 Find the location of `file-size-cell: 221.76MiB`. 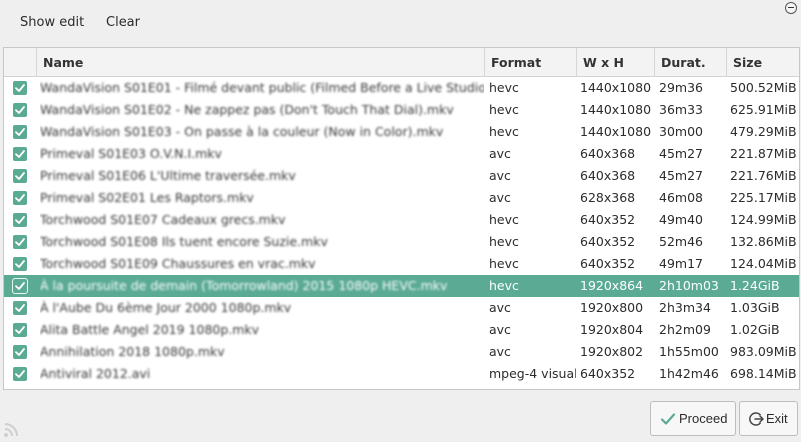

file-size-cell: 221.76MiB is located at coordinates (764, 176).